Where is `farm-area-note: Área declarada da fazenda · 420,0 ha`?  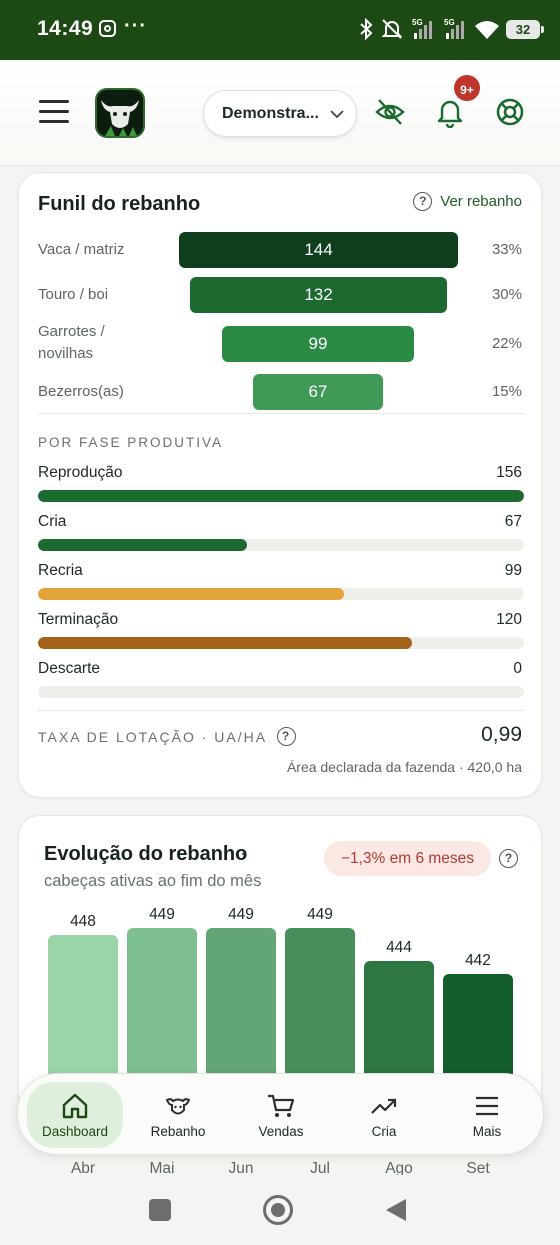
farm-area-note: Área declarada da fazenda · 420,0 ha is located at coordinates (404, 767).